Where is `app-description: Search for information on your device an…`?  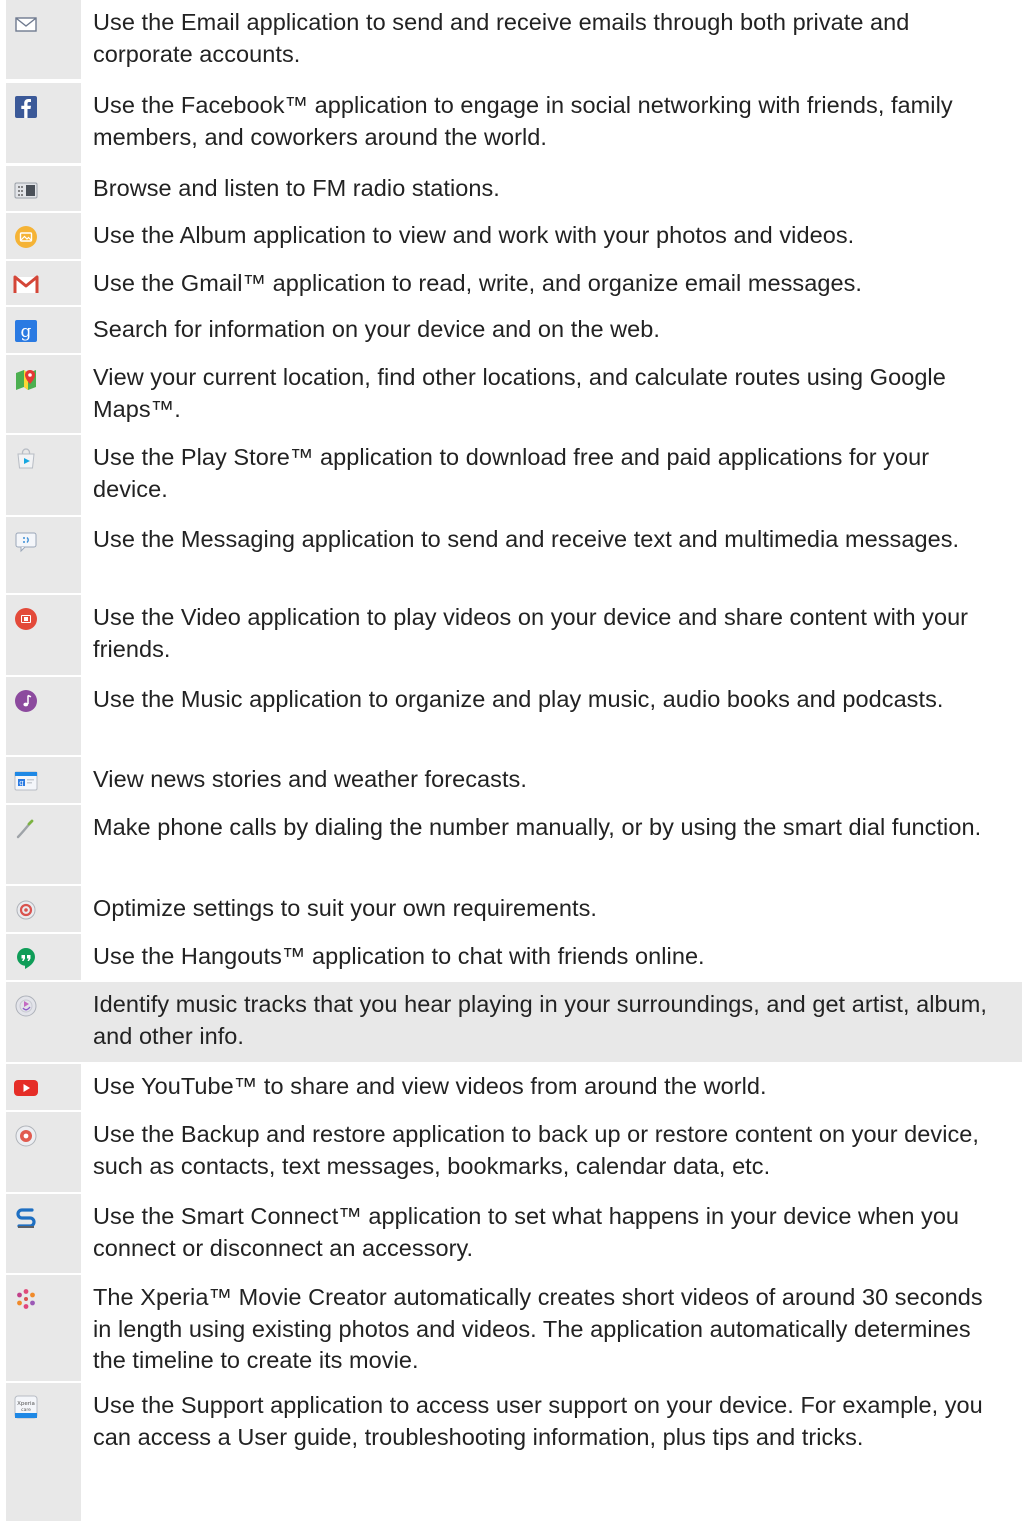 app-description: Search for information on your device an… is located at coordinates (376, 329).